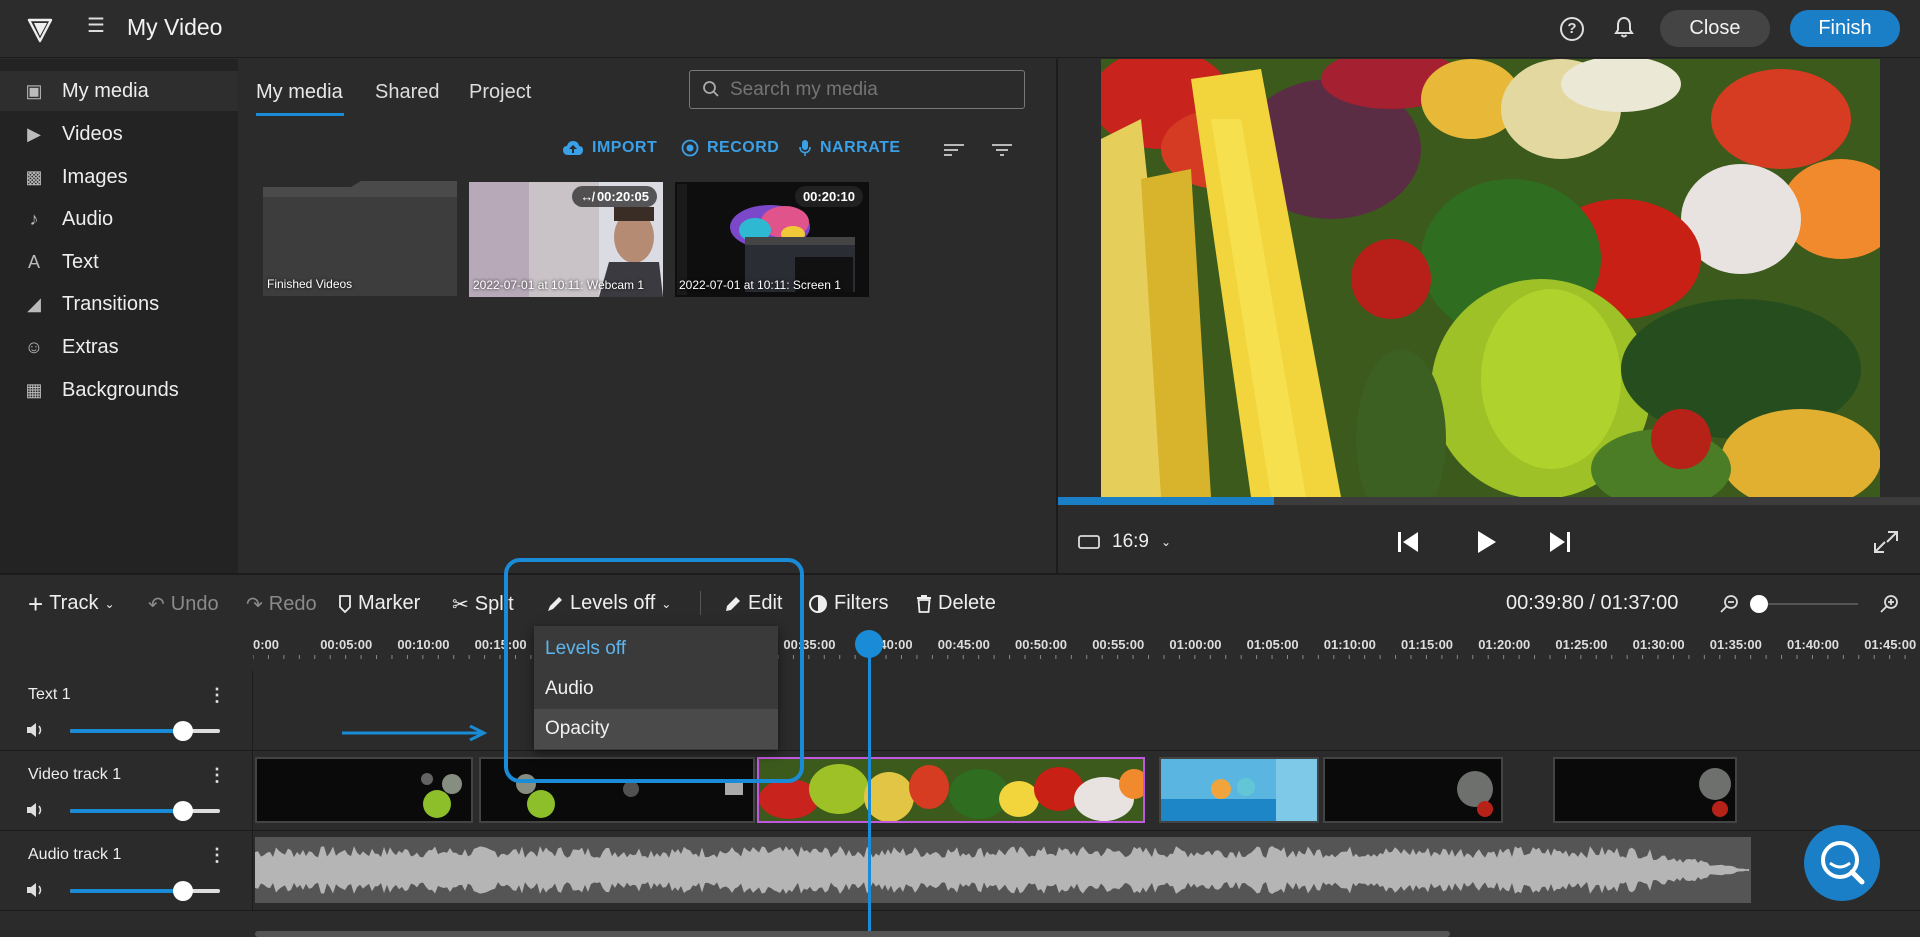 Image resolution: width=1920 pixels, height=937 pixels. I want to click on sidebar-item-images: ▩ Images, so click(119, 177).